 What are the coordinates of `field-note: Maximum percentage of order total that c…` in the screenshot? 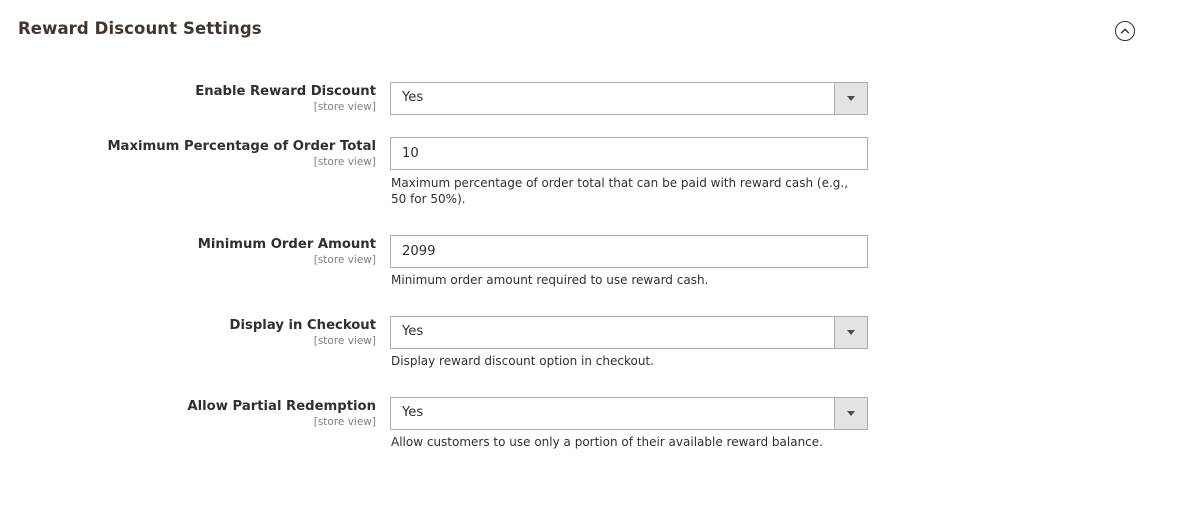 It's located at (620, 191).